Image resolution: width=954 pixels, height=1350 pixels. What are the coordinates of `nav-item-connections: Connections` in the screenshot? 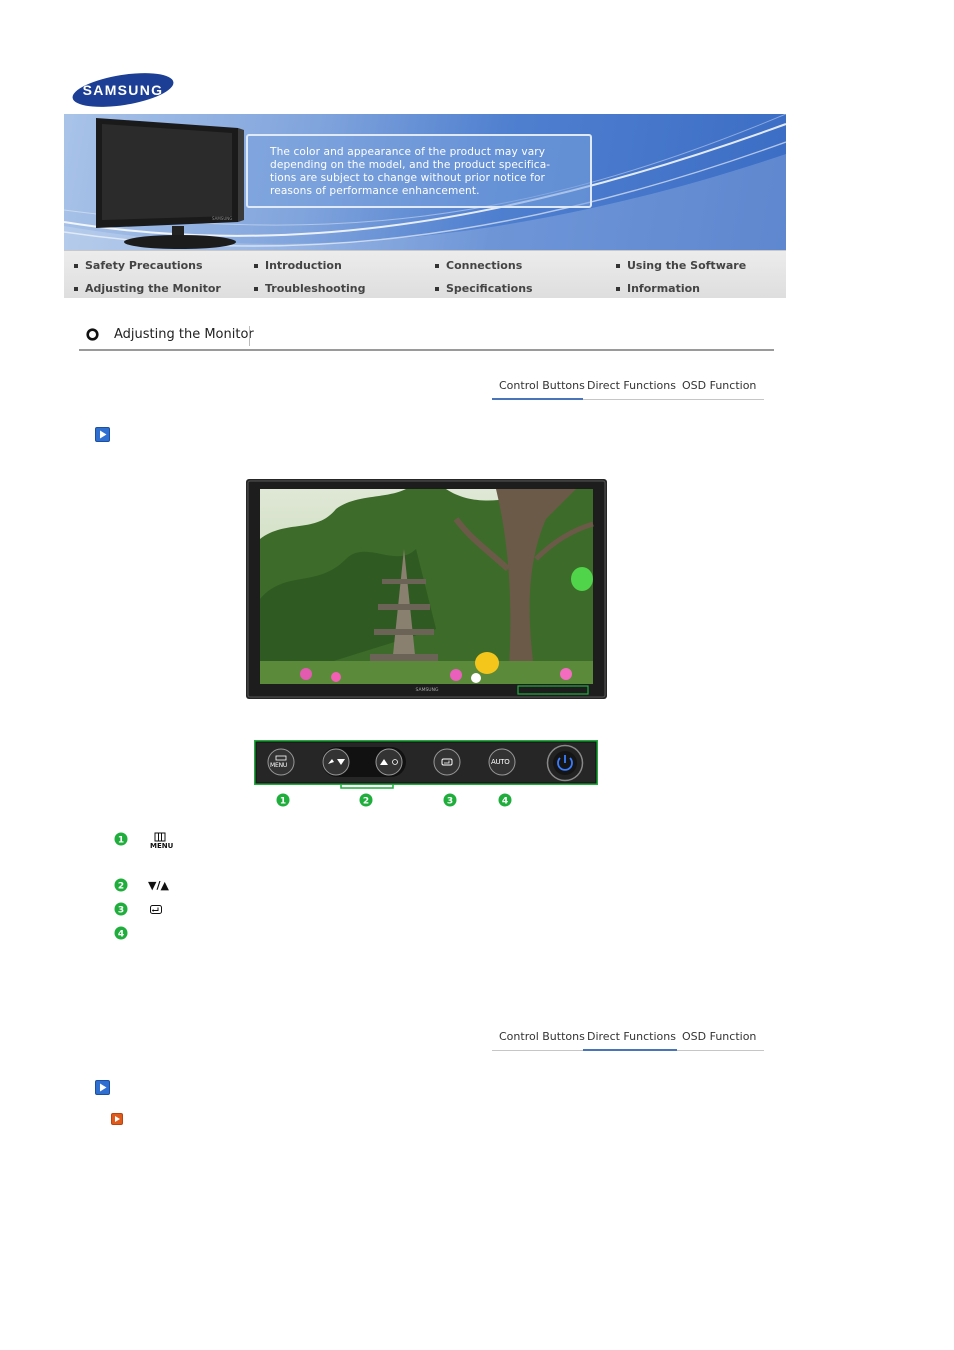 It's located at (478, 265).